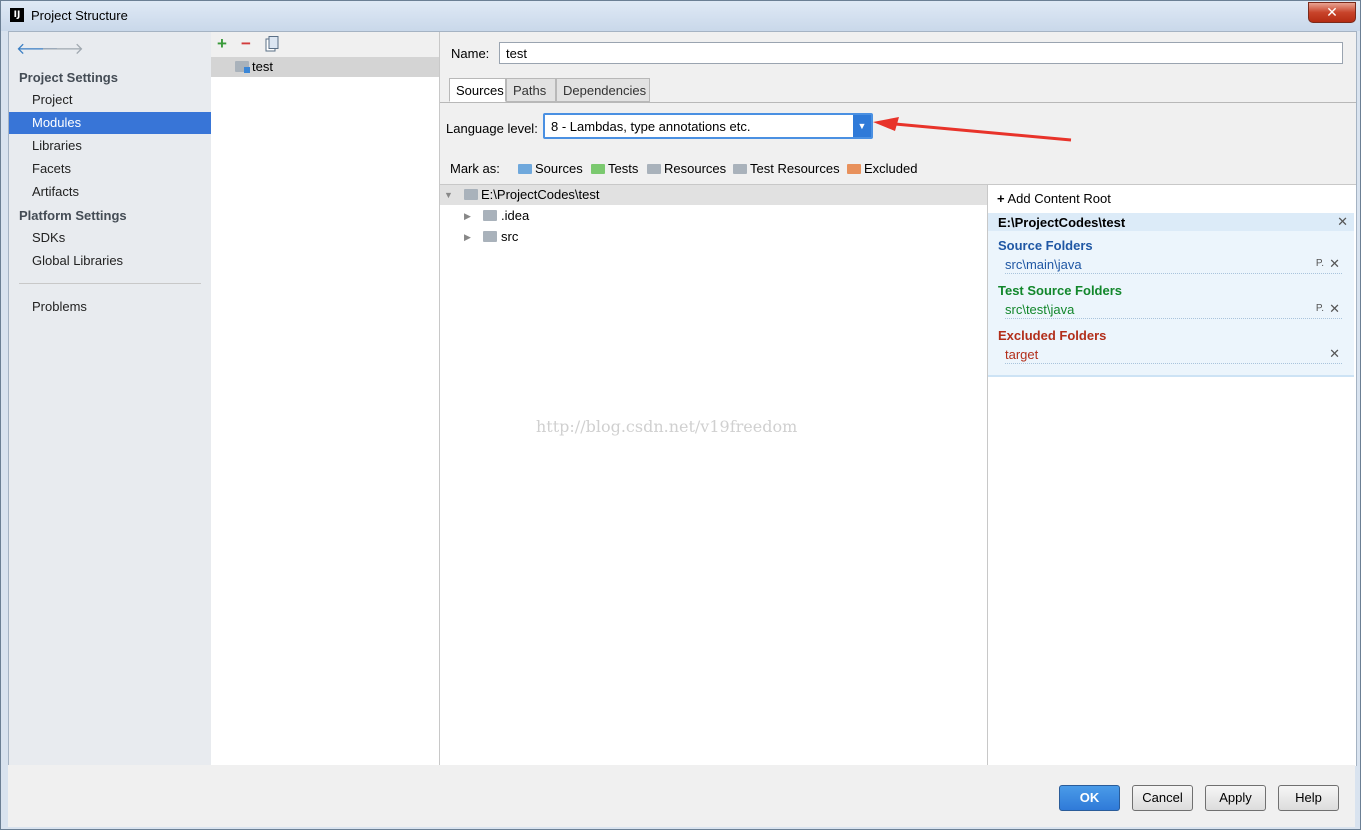 The height and width of the screenshot is (830, 1361). Describe the element at coordinates (1334, 354) in the screenshot. I see `remove-excluded-folder-icon: ✕` at that location.